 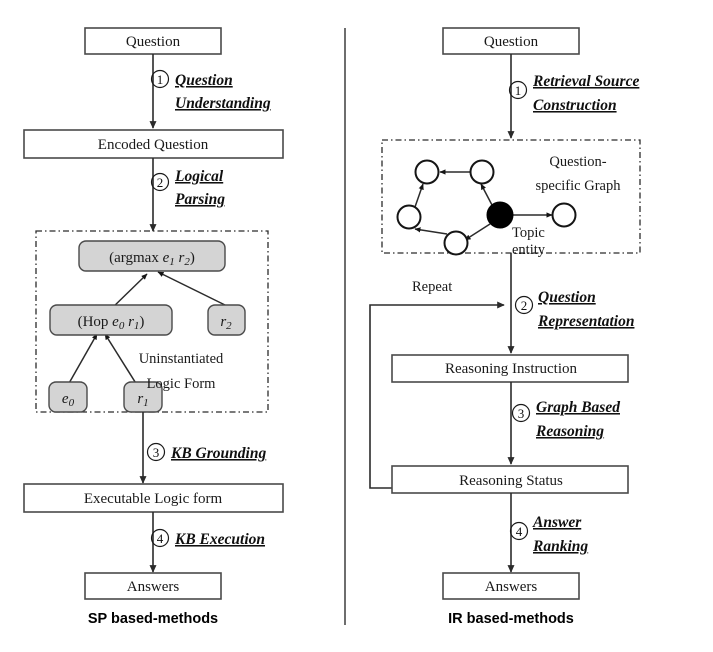 I want to click on ir-step-4-line1: Answer, so click(x=557, y=522).